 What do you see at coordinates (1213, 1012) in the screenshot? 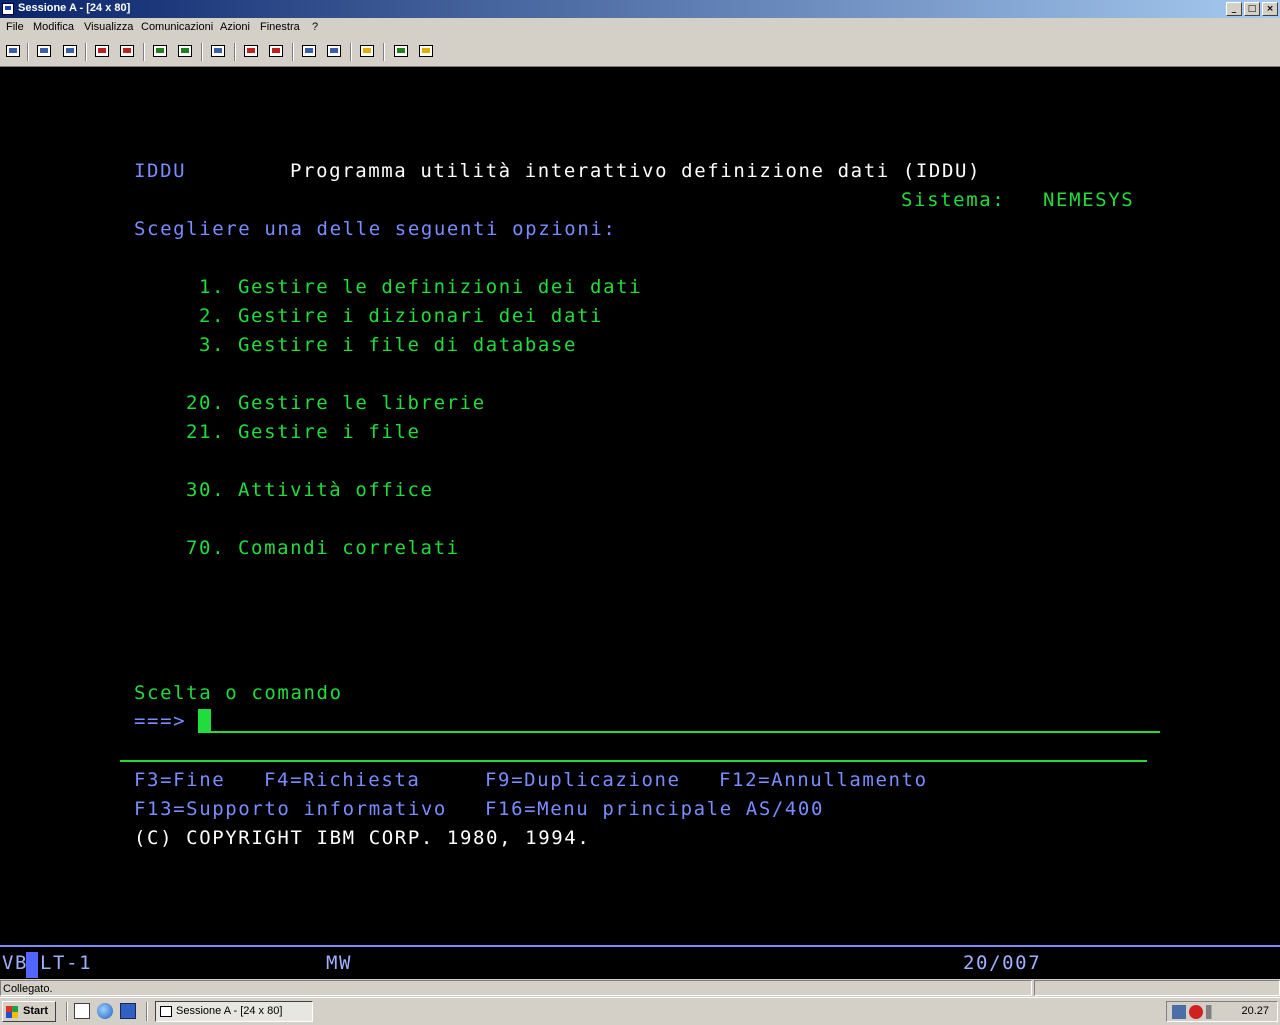
I see `volume-icon` at bounding box center [1213, 1012].